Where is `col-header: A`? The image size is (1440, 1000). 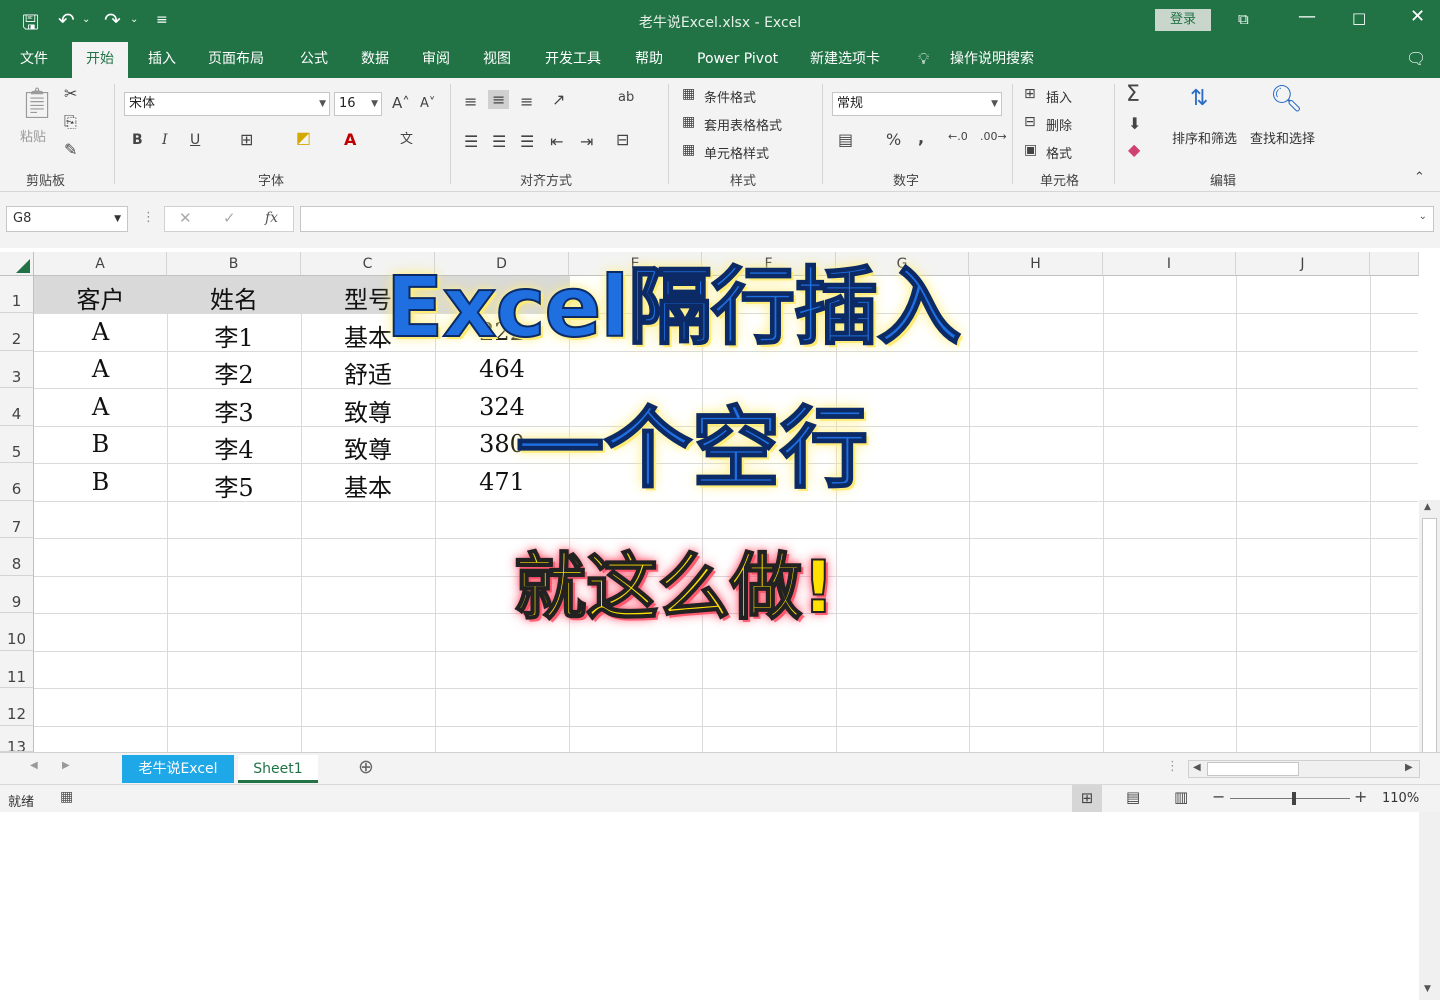 col-header: A is located at coordinates (100, 264).